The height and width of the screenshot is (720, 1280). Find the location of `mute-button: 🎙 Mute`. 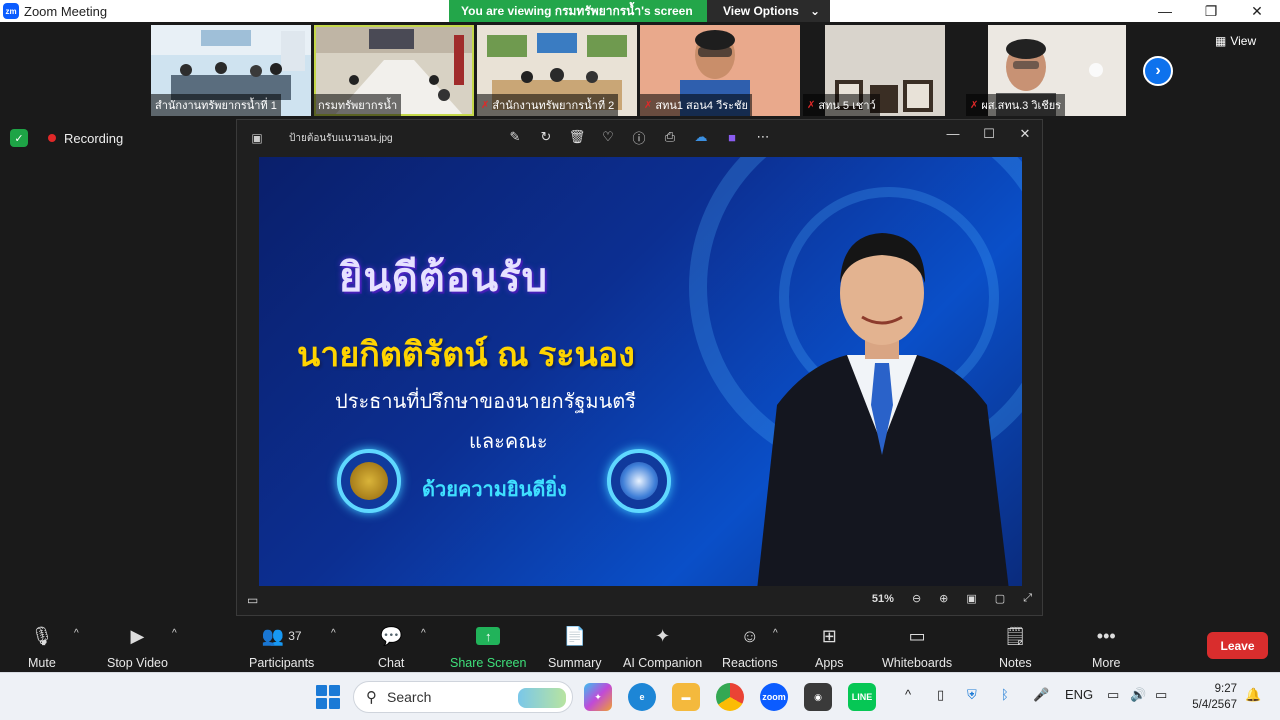

mute-button: 🎙 Mute is located at coordinates (42, 647).